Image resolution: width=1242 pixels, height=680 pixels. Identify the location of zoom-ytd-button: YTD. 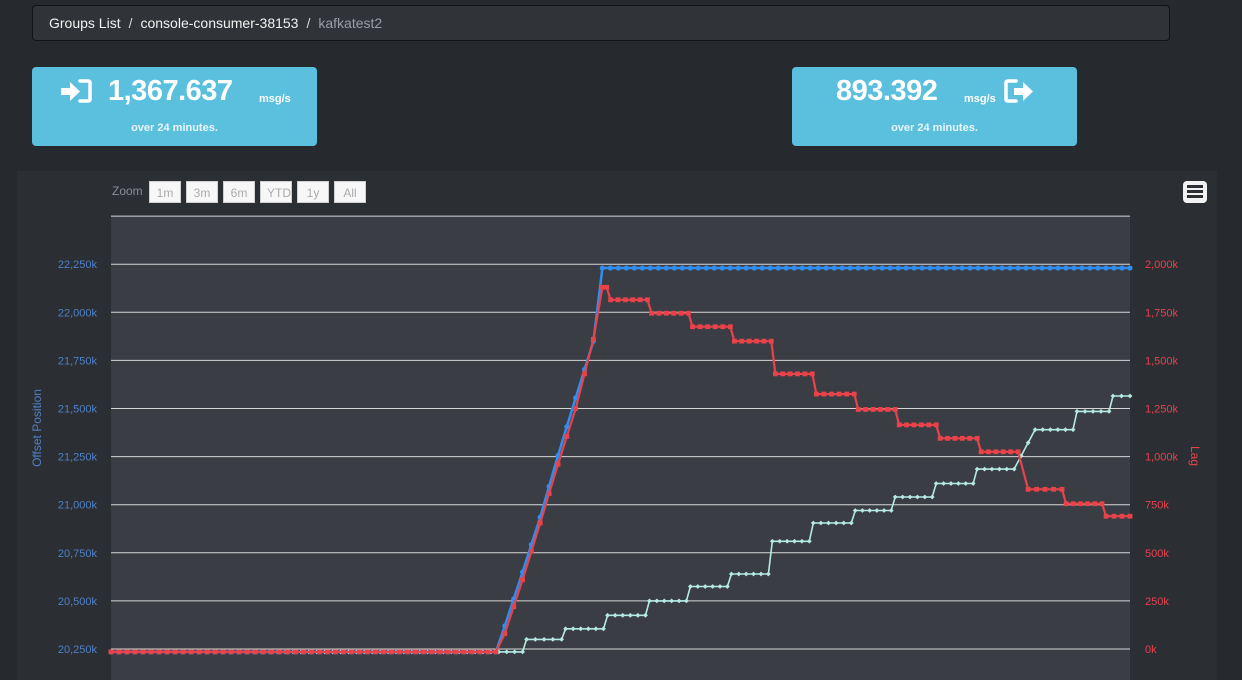
(276, 192).